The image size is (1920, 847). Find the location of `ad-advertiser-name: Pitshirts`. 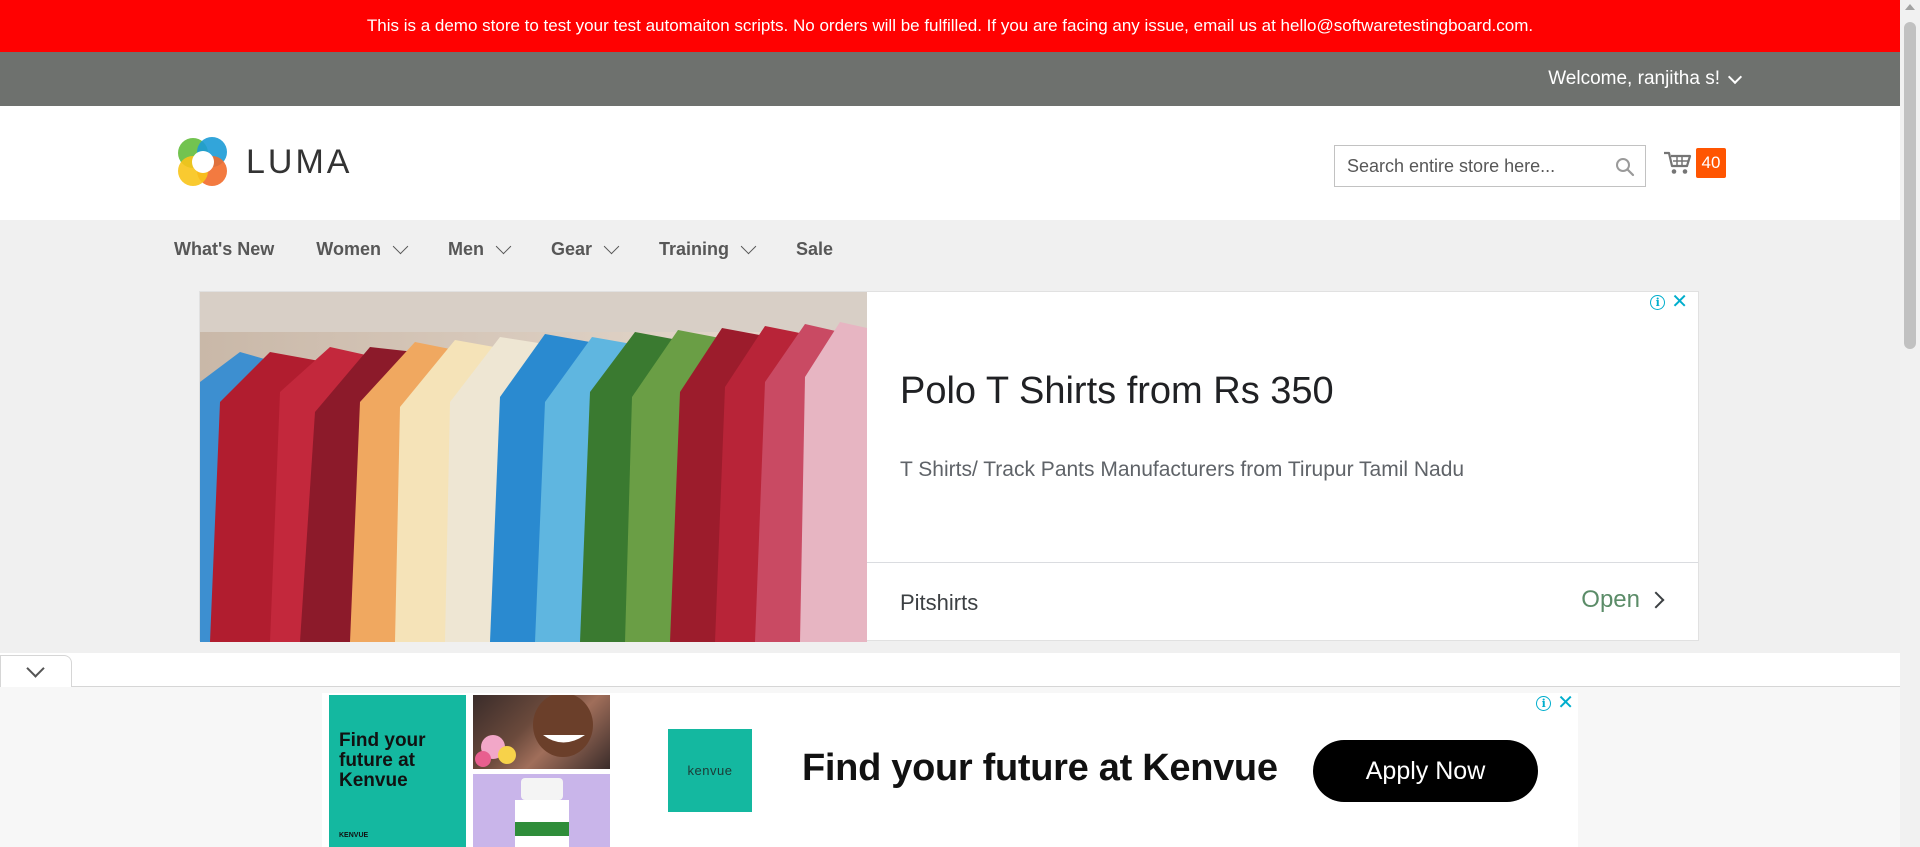

ad-advertiser-name: Pitshirts is located at coordinates (939, 602).